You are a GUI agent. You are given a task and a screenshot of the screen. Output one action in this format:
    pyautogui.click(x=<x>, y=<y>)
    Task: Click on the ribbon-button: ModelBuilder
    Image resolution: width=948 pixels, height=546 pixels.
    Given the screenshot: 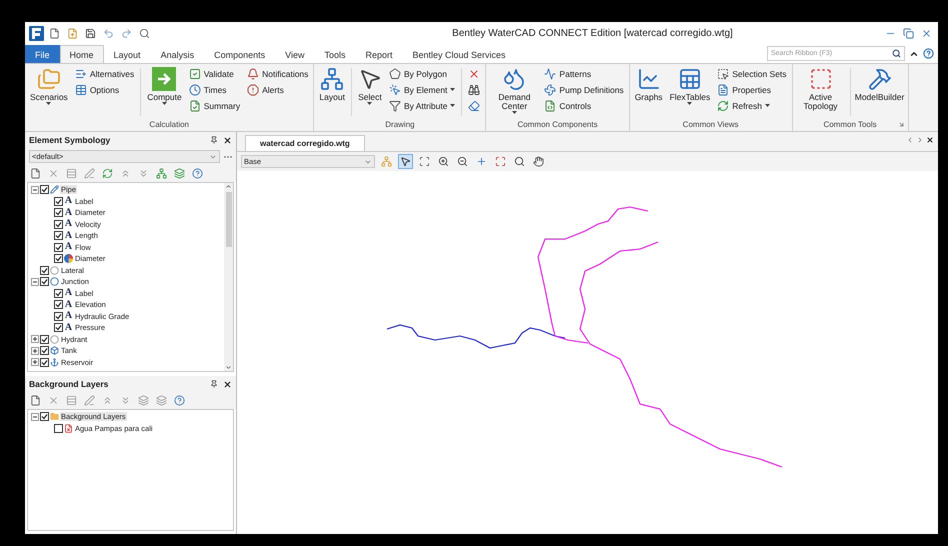 What is the action you would take?
    pyautogui.click(x=879, y=84)
    